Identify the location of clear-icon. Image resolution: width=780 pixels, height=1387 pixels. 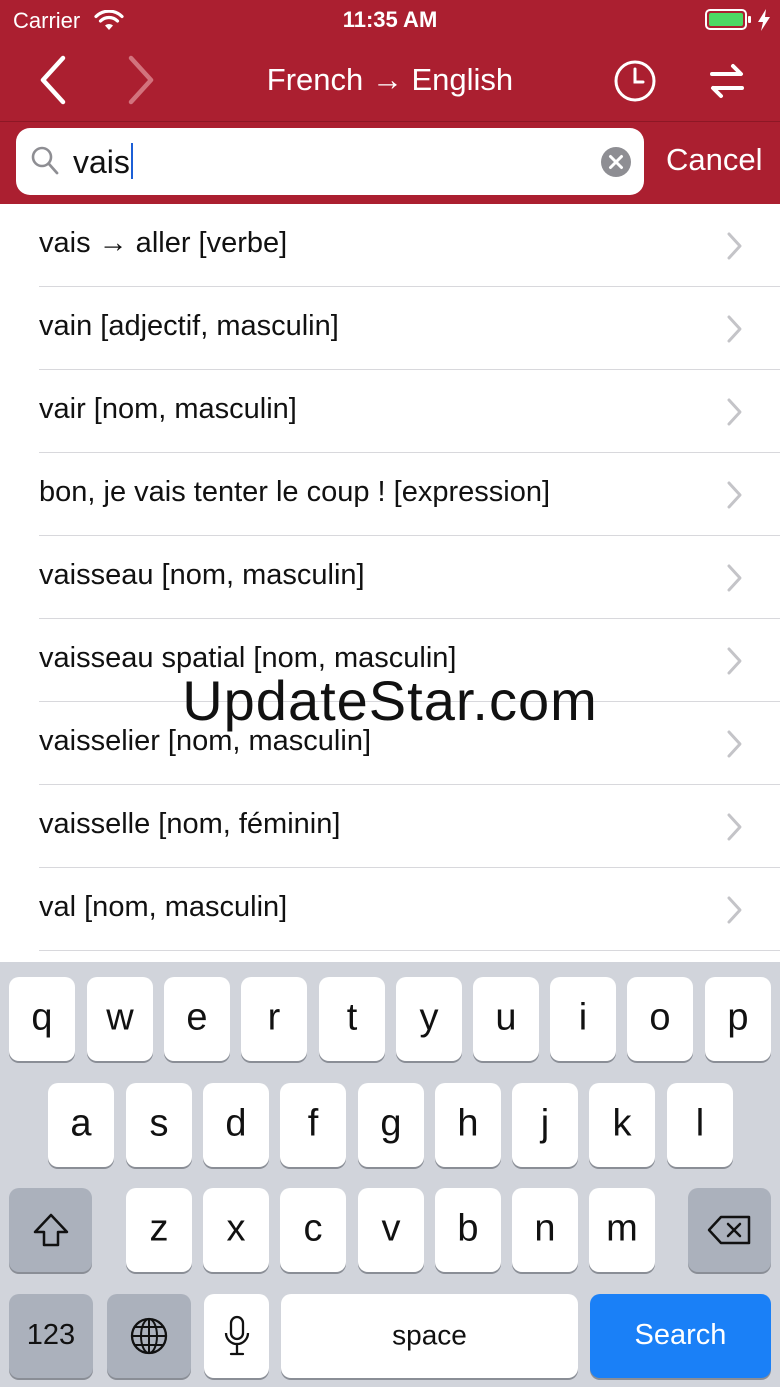
(616, 162).